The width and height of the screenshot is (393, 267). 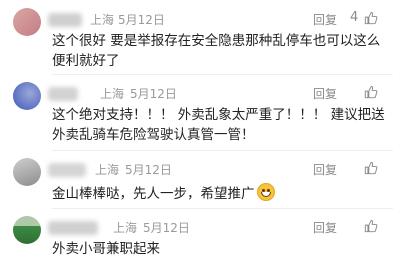 I want to click on like-count: 4, so click(x=354, y=17).